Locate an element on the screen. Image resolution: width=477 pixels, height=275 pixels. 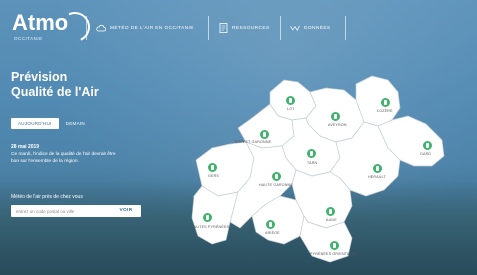
search-box: VOIR is located at coordinates (76, 211).